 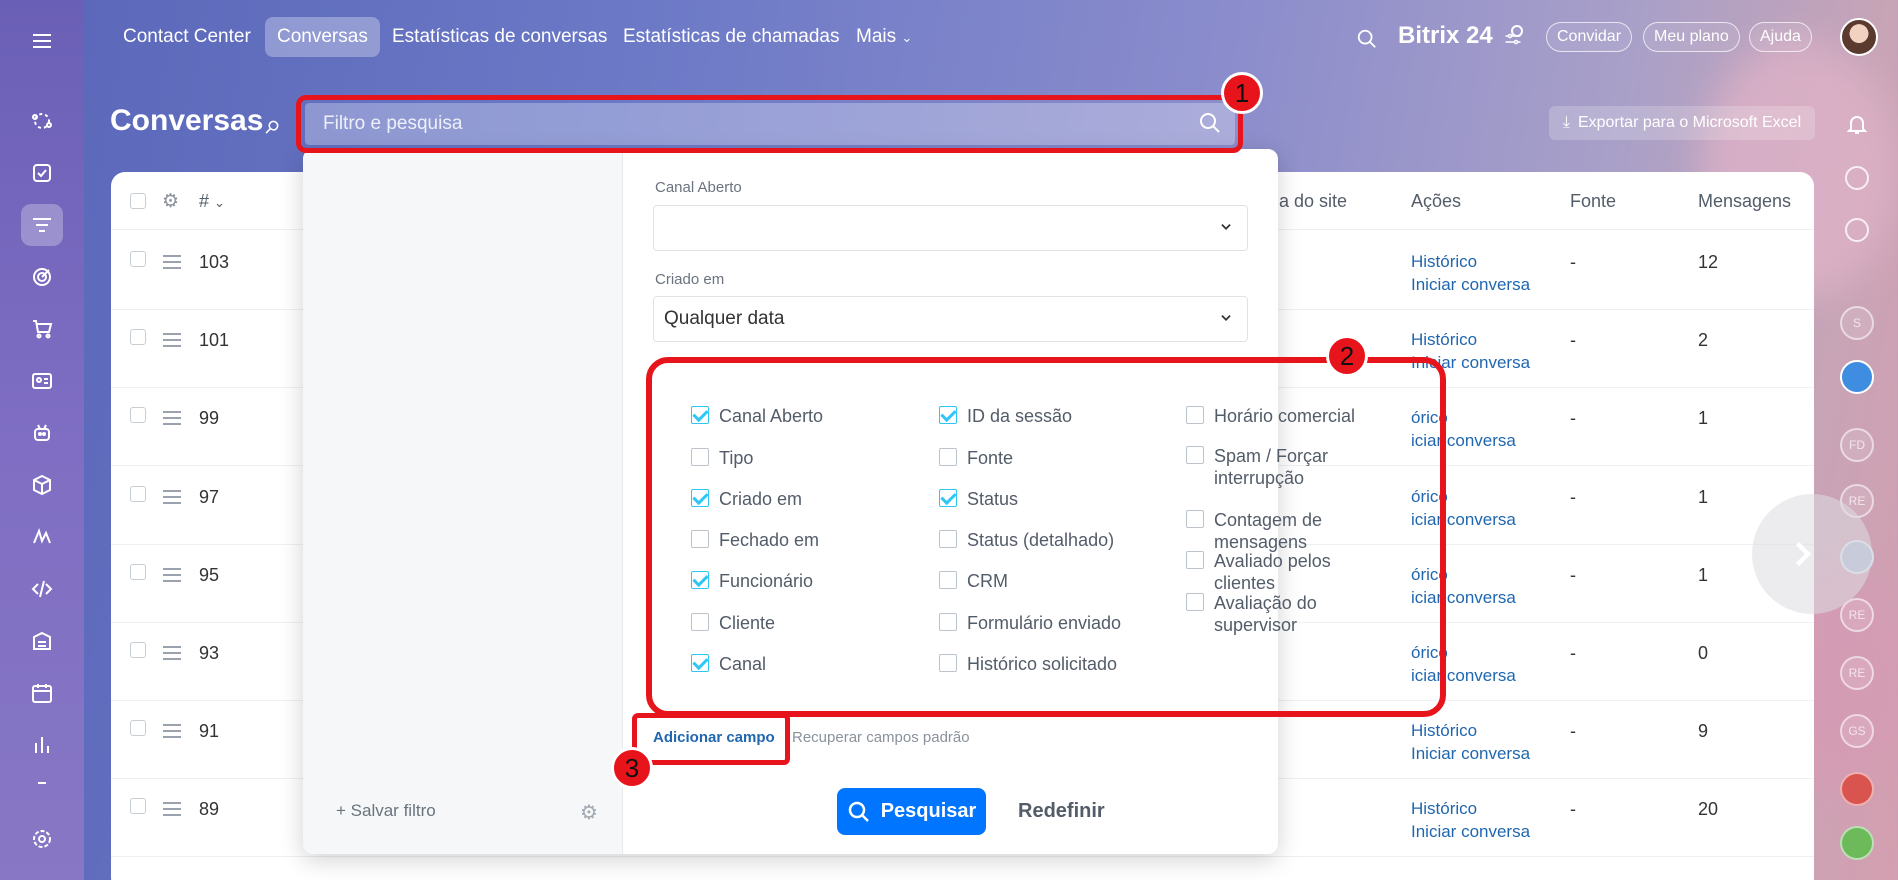 I want to click on field-option: CRM, so click(x=1049, y=581).